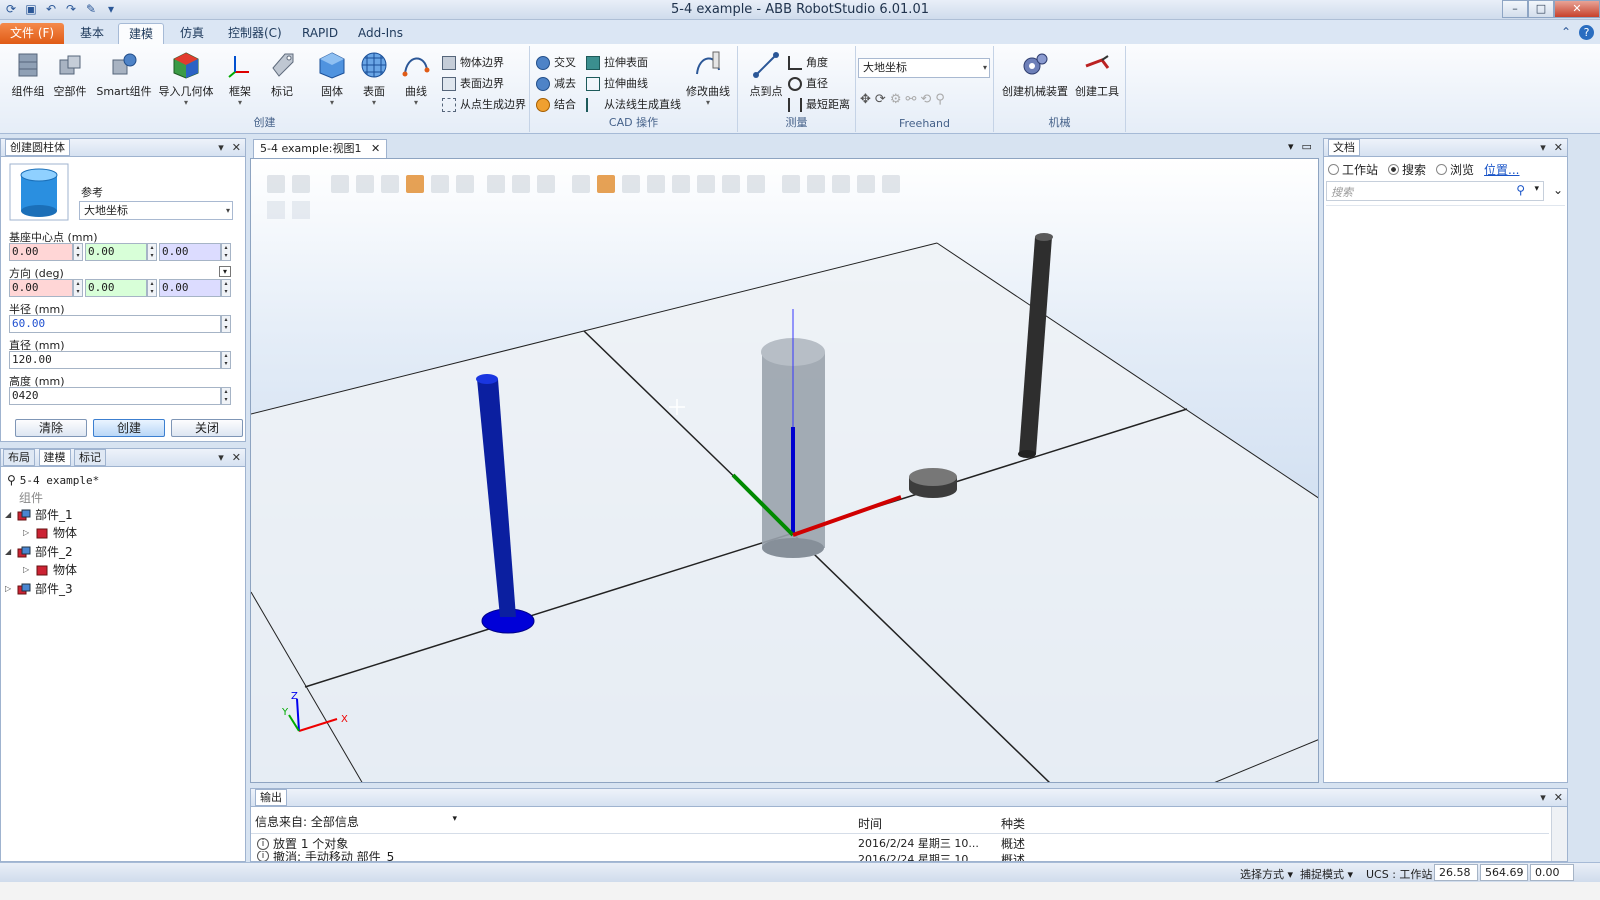 The image size is (1600, 900). What do you see at coordinates (380, 33) in the screenshot?
I see `tab-addins: Add-Ins` at bounding box center [380, 33].